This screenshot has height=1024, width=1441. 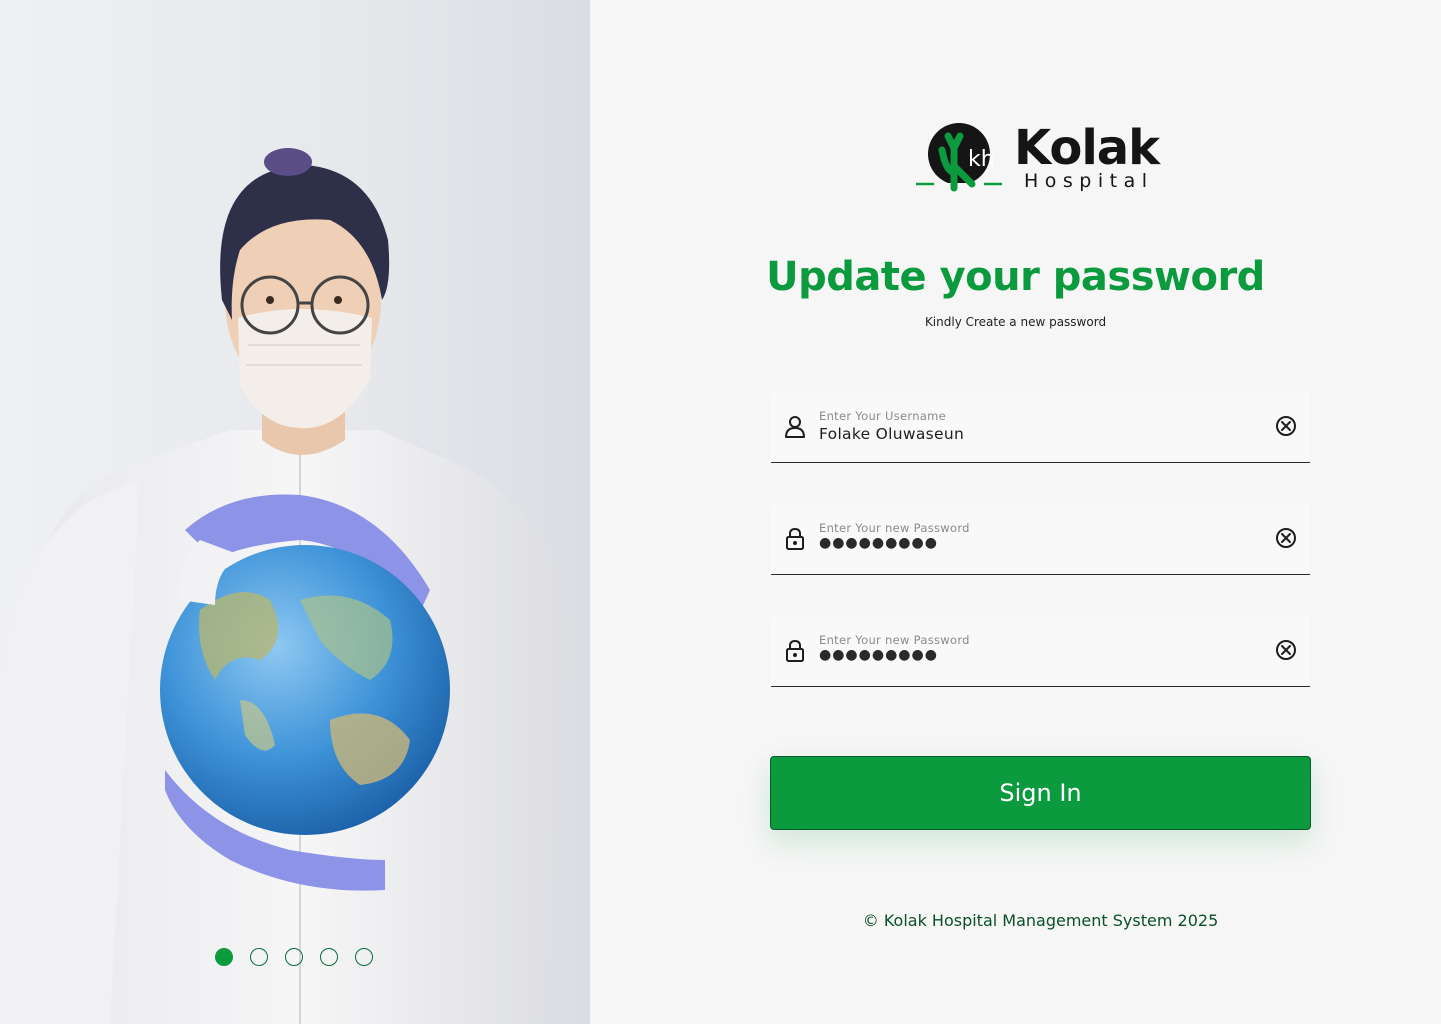 I want to click on page-subtitle: Kindly Create a new password, so click(x=1015, y=322).